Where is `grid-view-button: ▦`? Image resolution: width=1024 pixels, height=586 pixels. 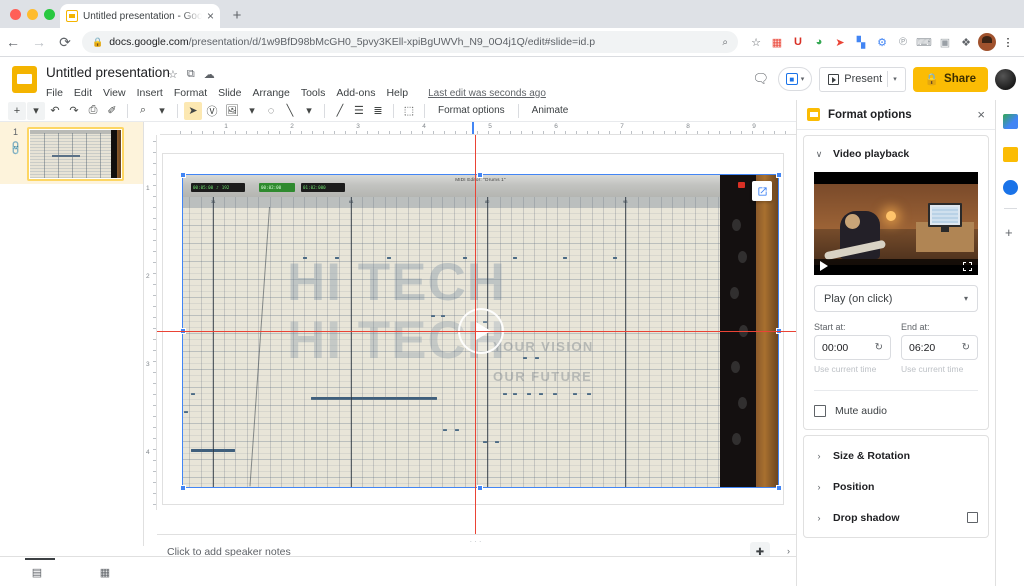
grid-view-button: ▦ is located at coordinates (105, 572).